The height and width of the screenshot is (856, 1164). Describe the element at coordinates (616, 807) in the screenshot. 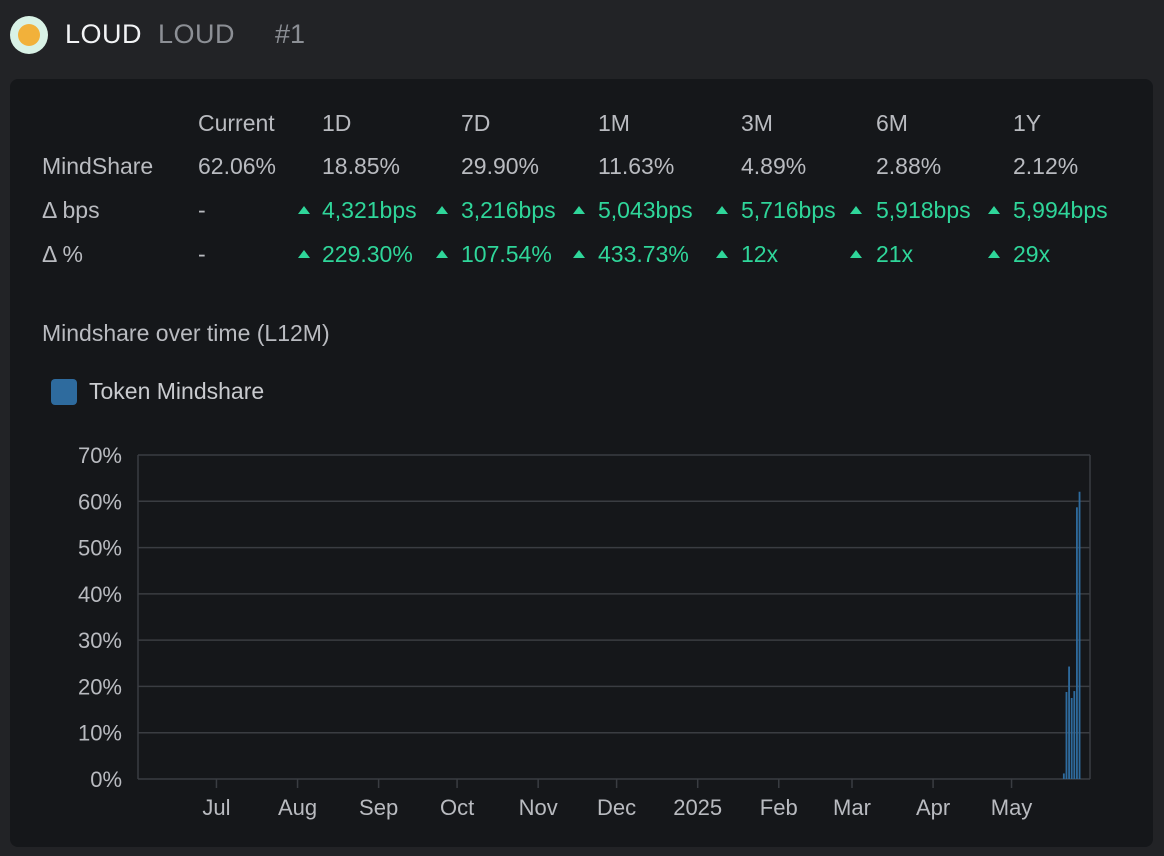

I see `x-tick-label: Dec` at that location.